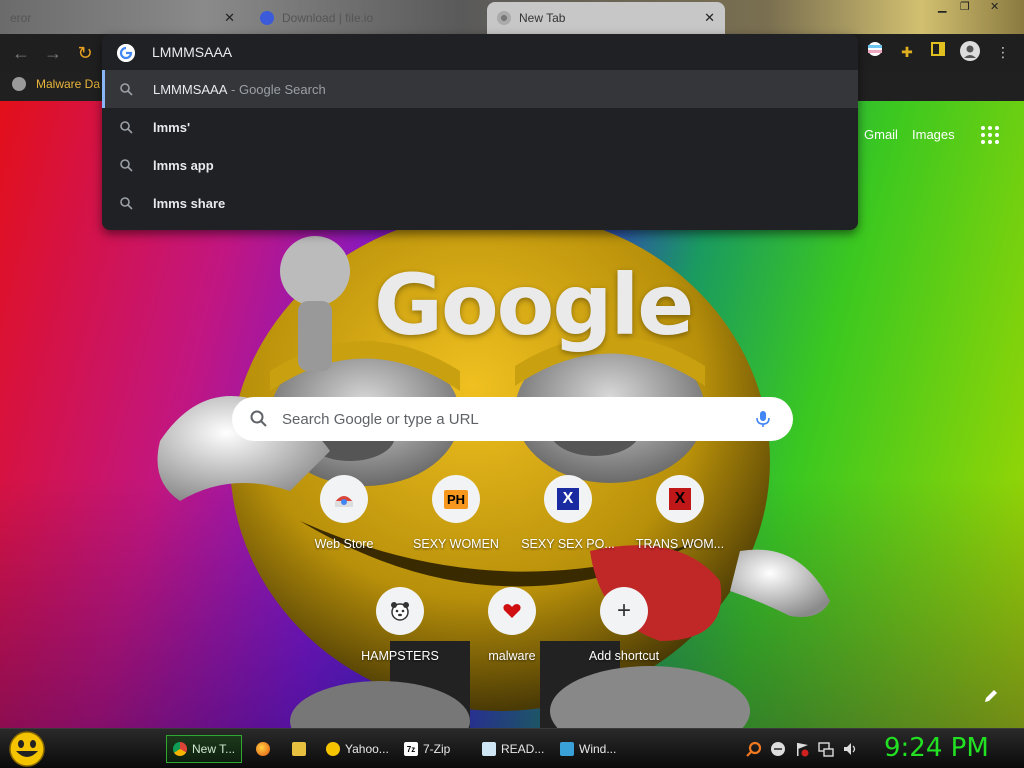  What do you see at coordinates (189, 203) in the screenshot?
I see `suggestion-text: lmms share` at bounding box center [189, 203].